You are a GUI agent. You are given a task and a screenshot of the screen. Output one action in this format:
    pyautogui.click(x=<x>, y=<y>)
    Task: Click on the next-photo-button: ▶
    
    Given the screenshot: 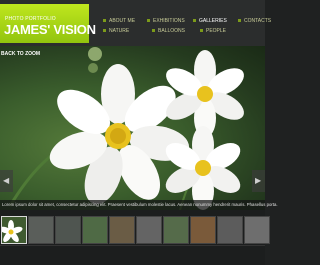 What is the action you would take?
    pyautogui.click(x=258, y=181)
    